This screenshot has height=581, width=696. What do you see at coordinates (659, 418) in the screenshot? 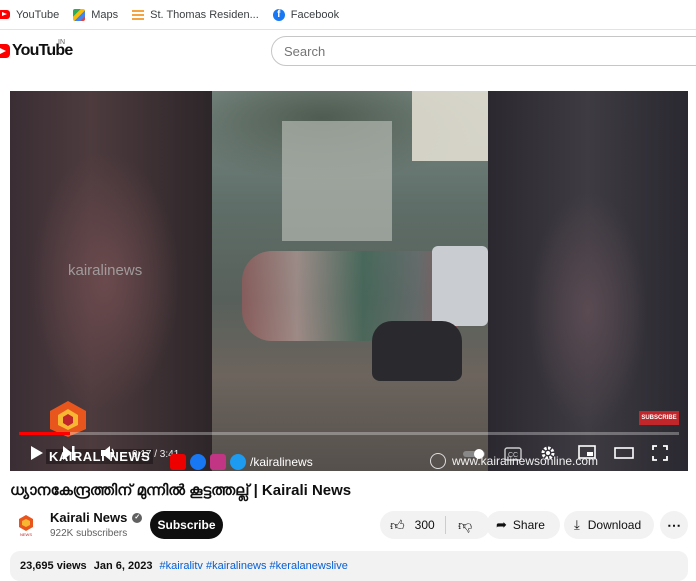
I see `subscribe-badge: SUBSCRIBE` at bounding box center [659, 418].